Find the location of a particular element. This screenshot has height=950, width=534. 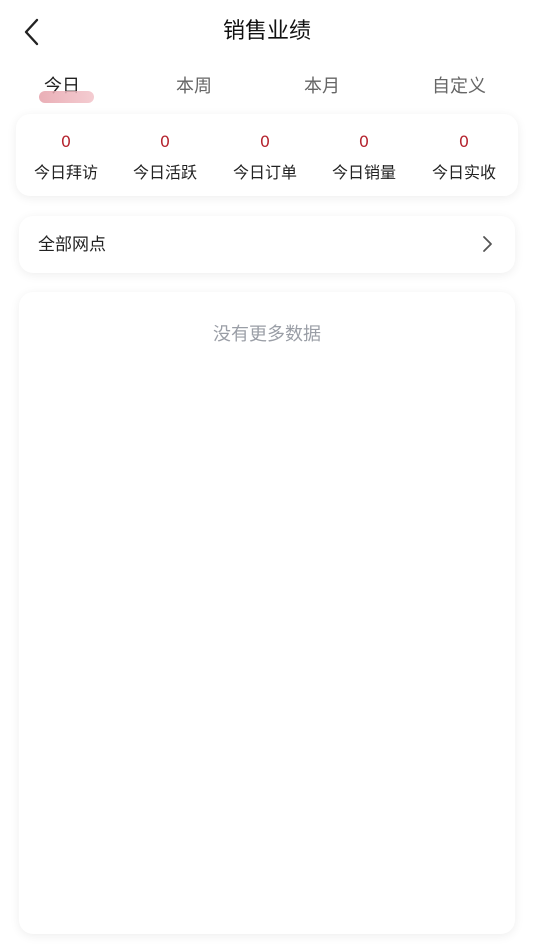

branch-selector: 全部网点 is located at coordinates (267, 244).